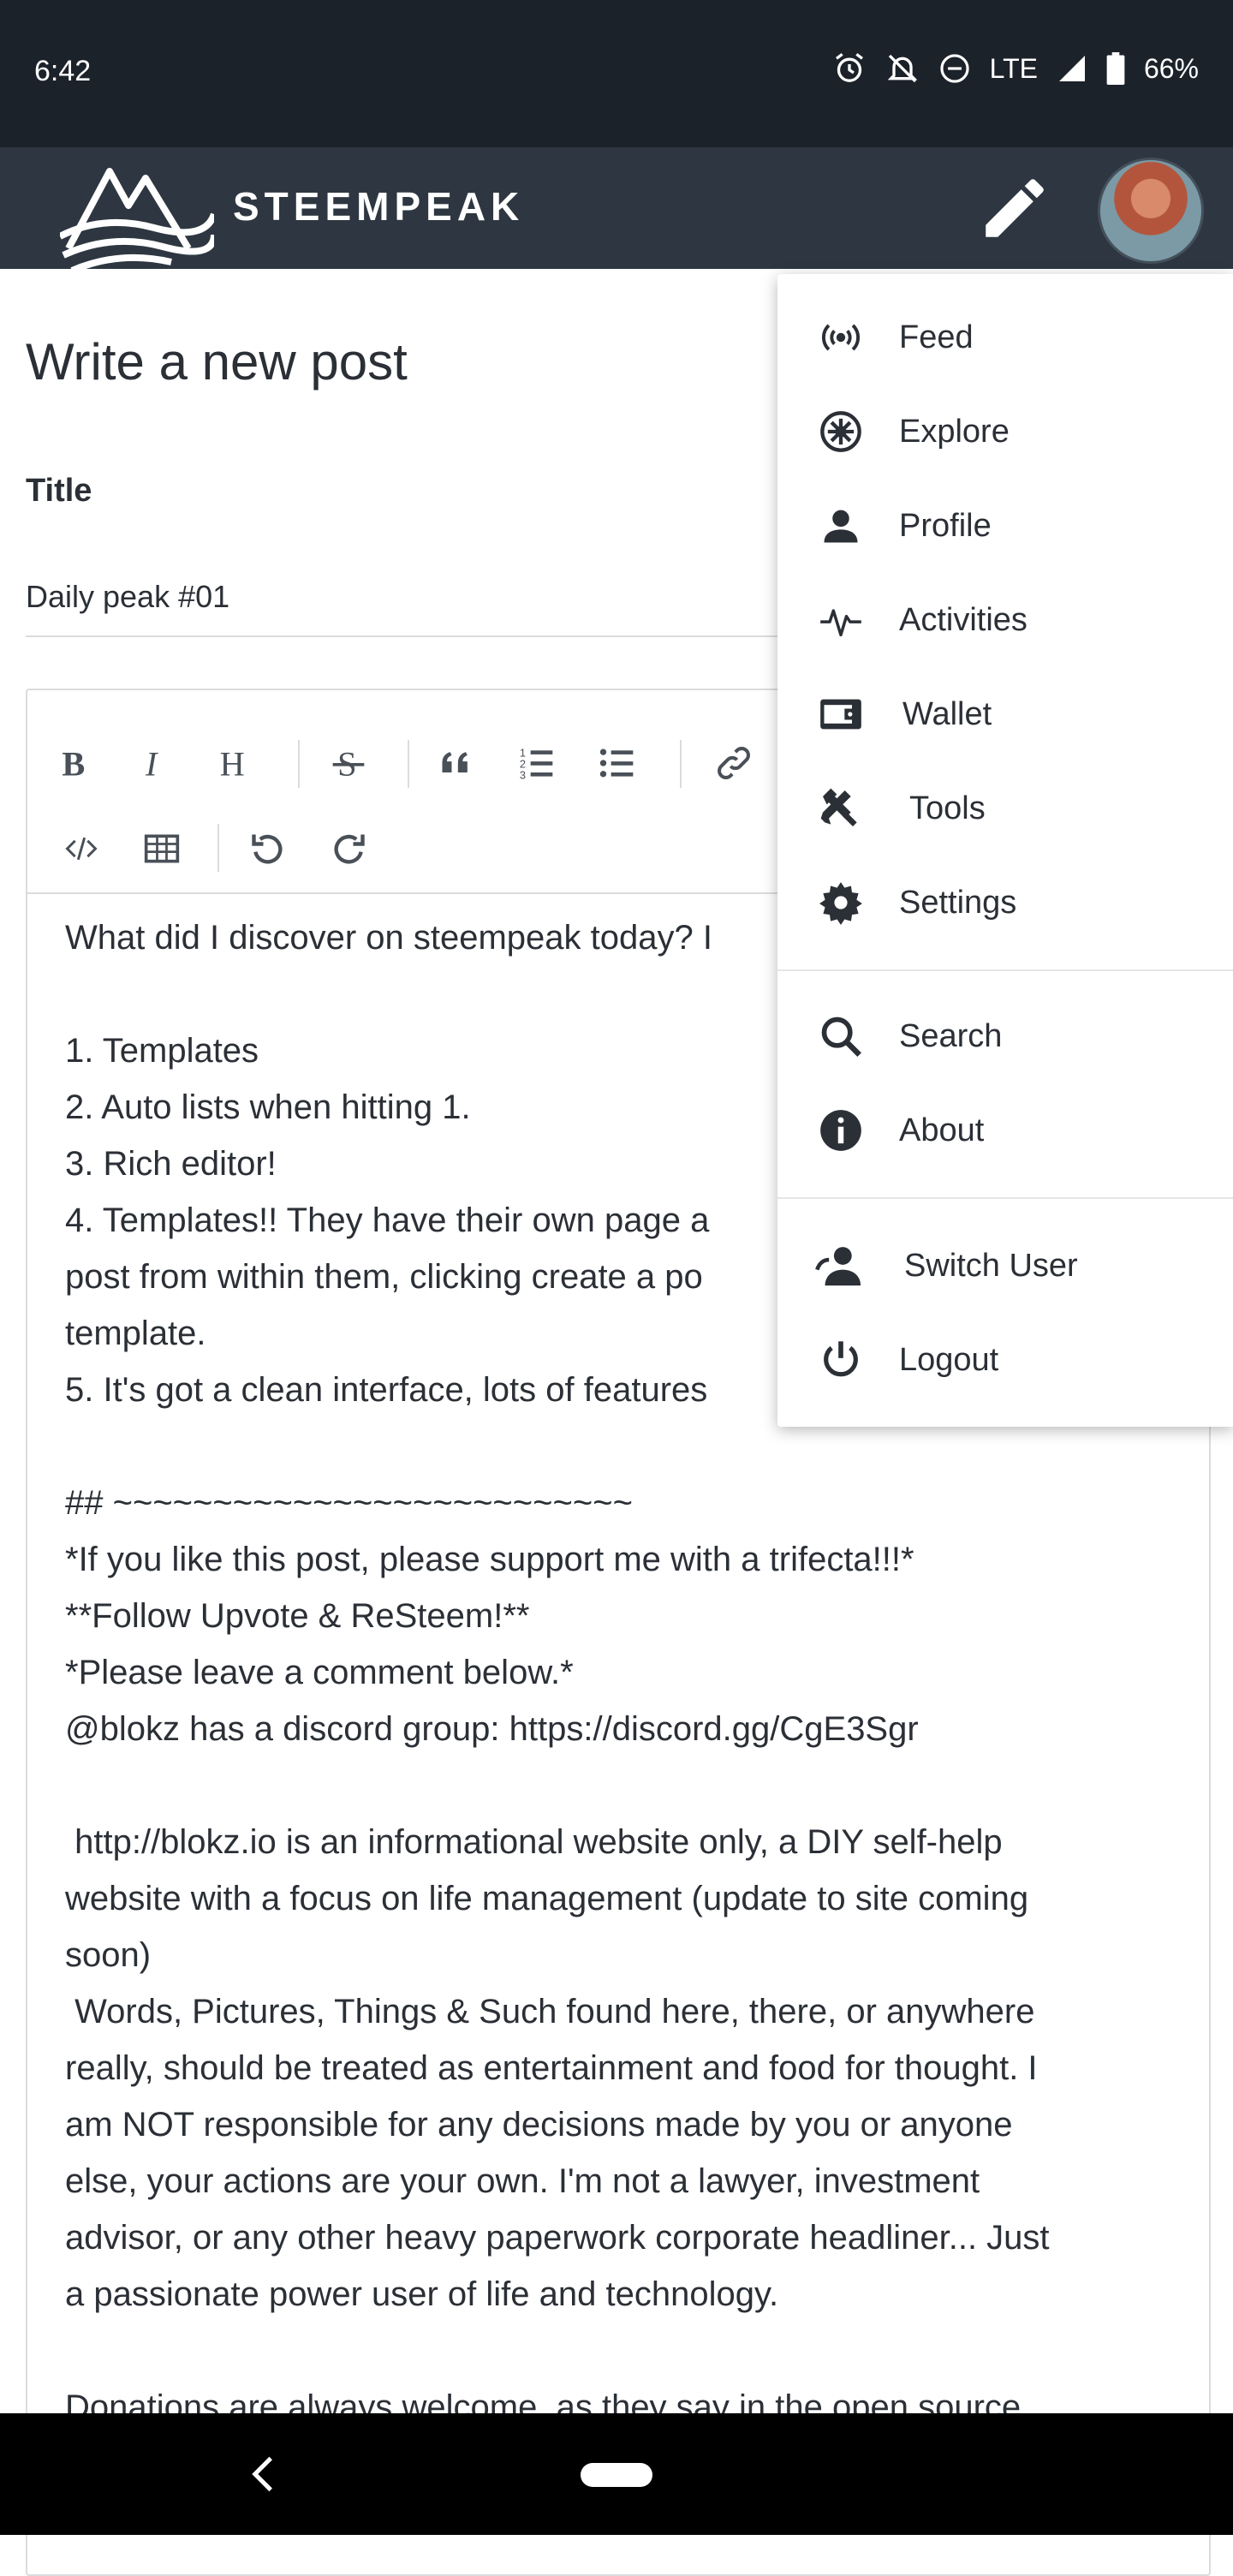 The image size is (1233, 2576). What do you see at coordinates (1072, 68) in the screenshot?
I see `signal-icon` at bounding box center [1072, 68].